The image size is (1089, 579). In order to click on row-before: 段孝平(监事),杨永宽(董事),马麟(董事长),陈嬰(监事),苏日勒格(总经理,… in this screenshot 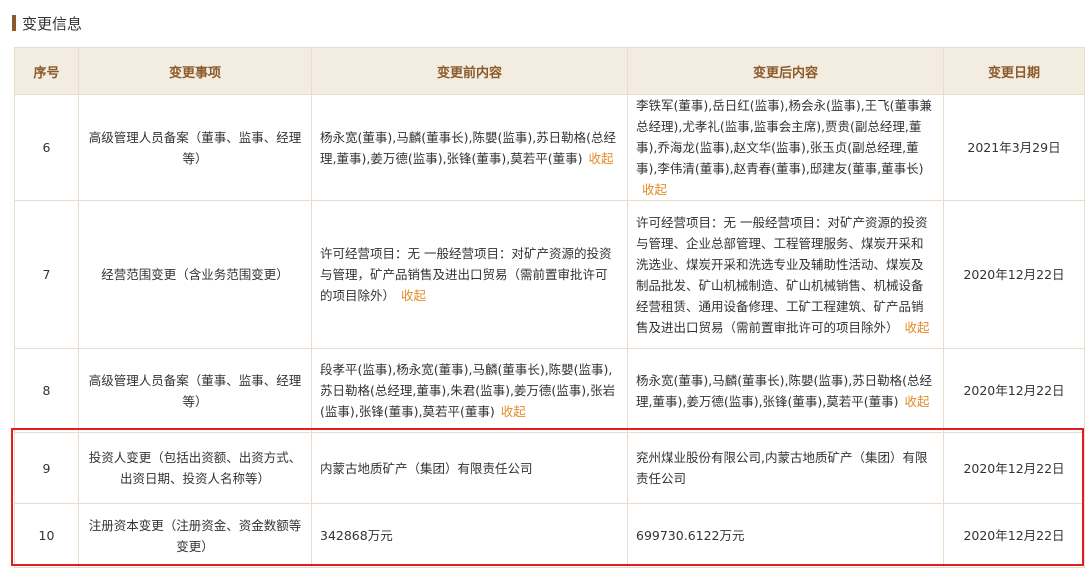, I will do `click(469, 390)`.